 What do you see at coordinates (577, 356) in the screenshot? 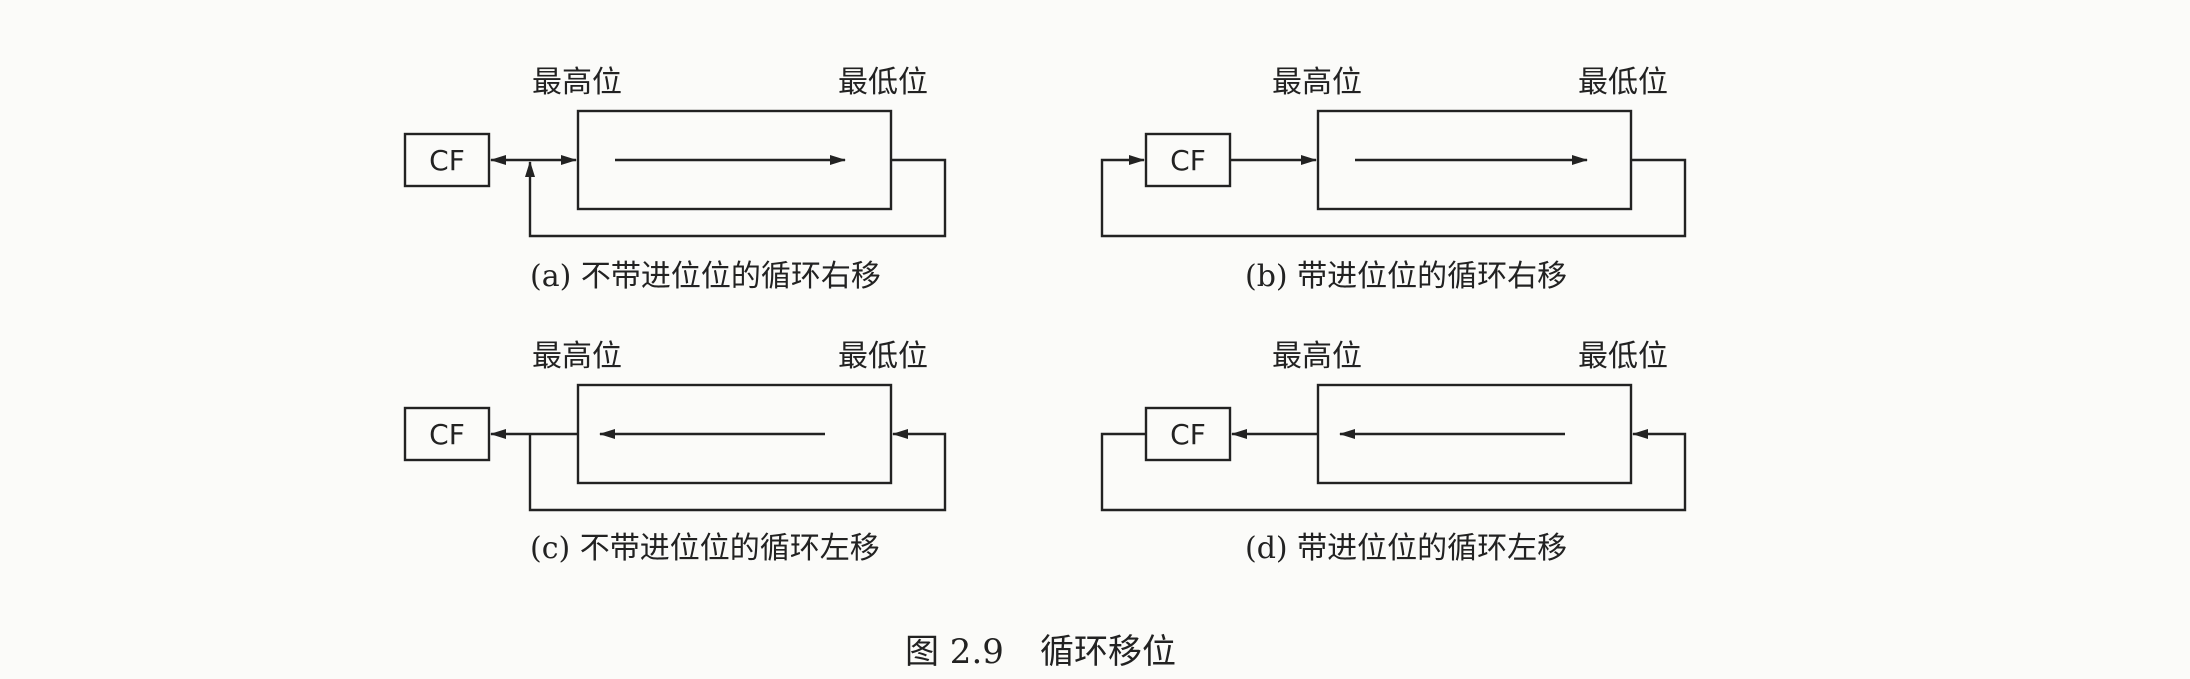
I see `panel-c-high-label: 最高位` at bounding box center [577, 356].